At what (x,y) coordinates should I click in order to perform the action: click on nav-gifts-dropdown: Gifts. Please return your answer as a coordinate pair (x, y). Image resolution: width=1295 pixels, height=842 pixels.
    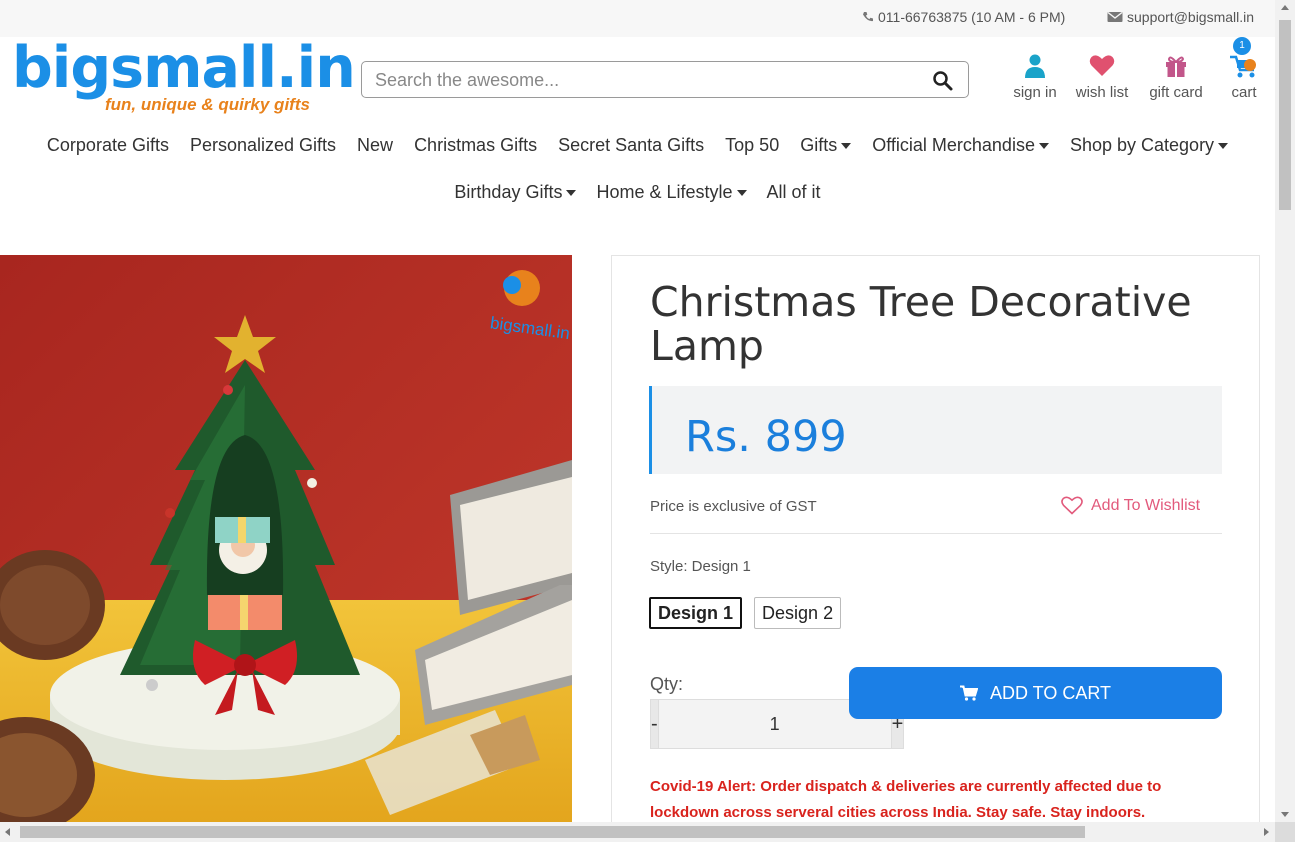
    Looking at the image, I should click on (826, 145).